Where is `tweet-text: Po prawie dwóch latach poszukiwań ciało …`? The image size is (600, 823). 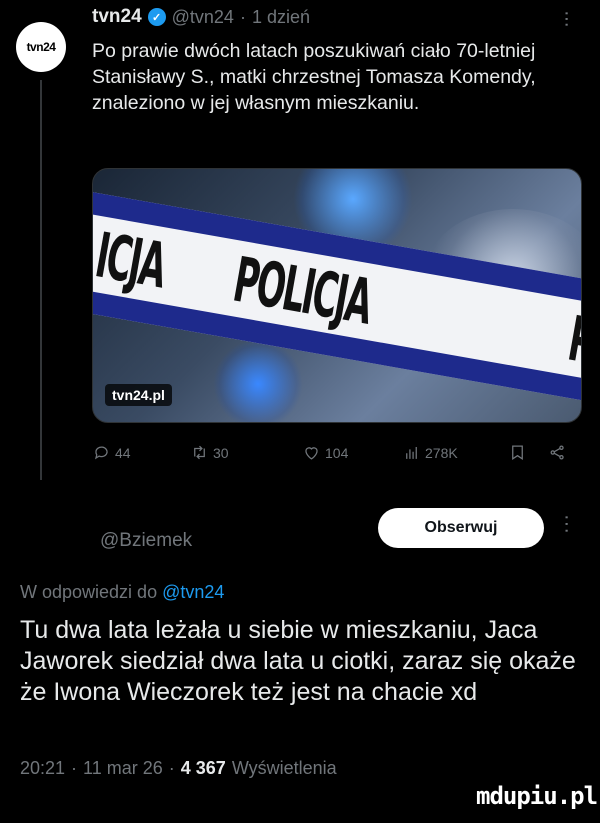 tweet-text: Po prawie dwóch latach poszukiwań ciało … is located at coordinates (314, 77).